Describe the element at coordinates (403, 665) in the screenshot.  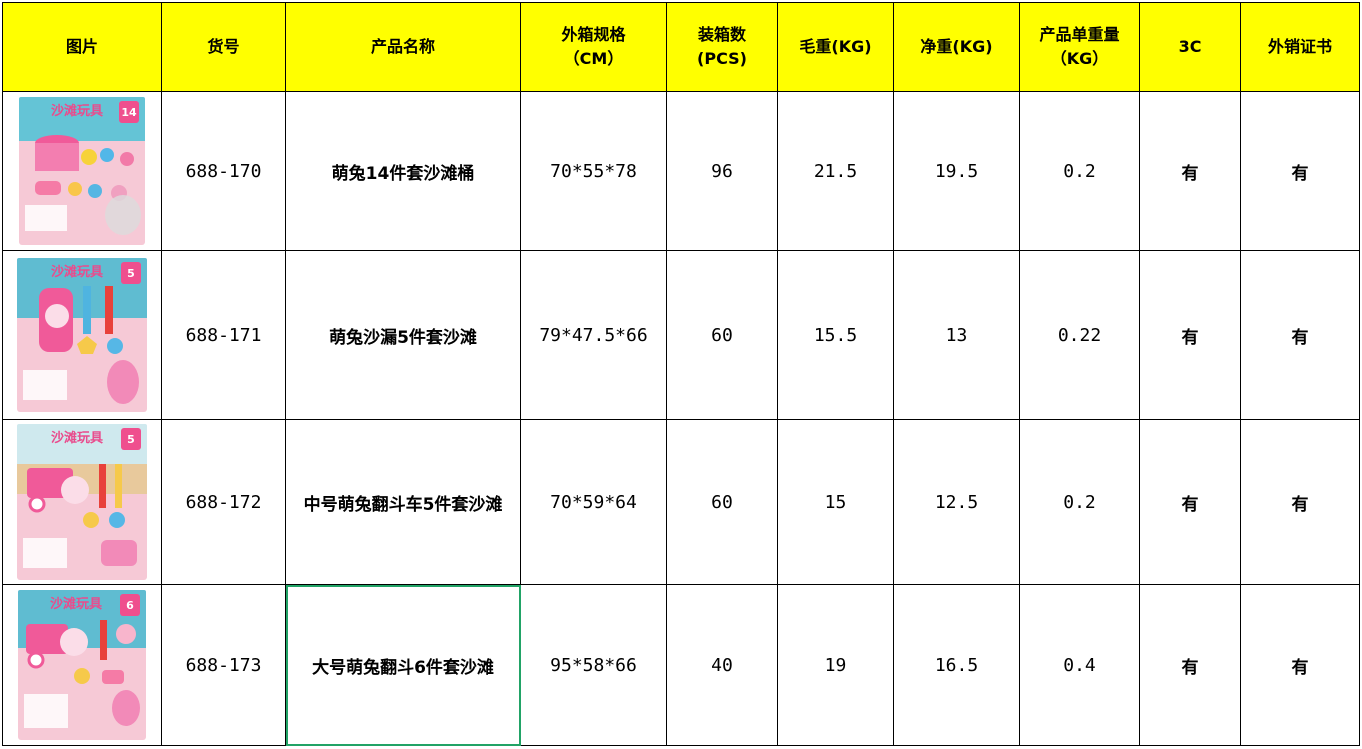
I see `cell-product-name: 大号萌兔翻斗6件套沙滩` at that location.